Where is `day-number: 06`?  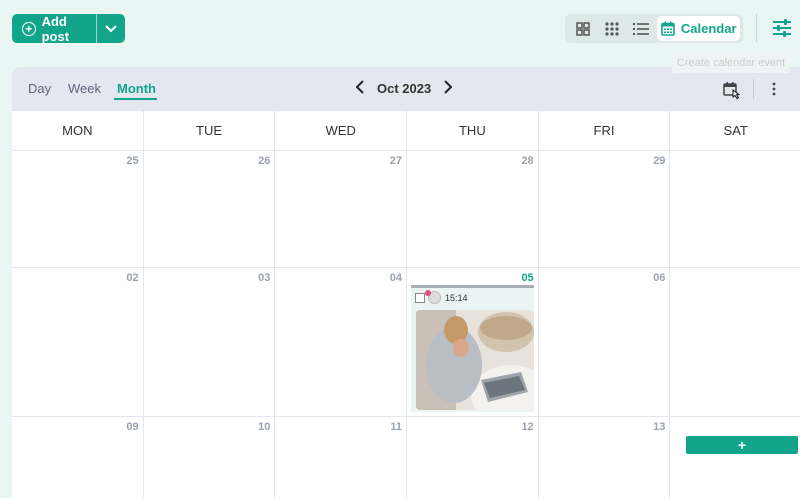 day-number: 06 is located at coordinates (659, 278).